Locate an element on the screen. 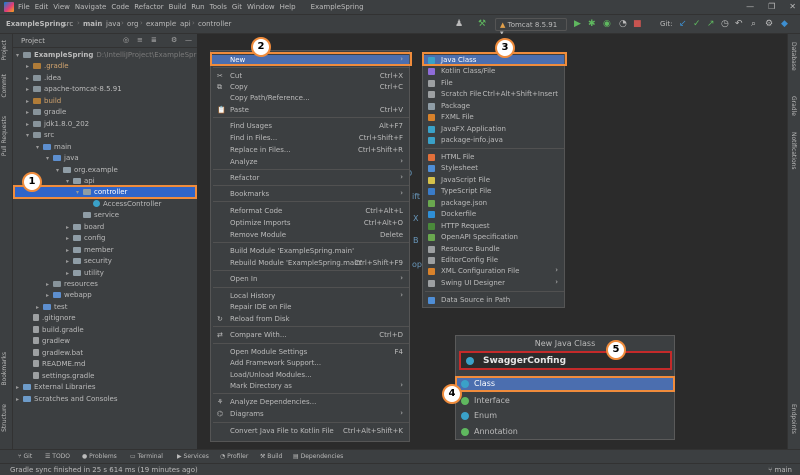 The image size is (800, 475). user-icon: ♟ is located at coordinates (459, 24).